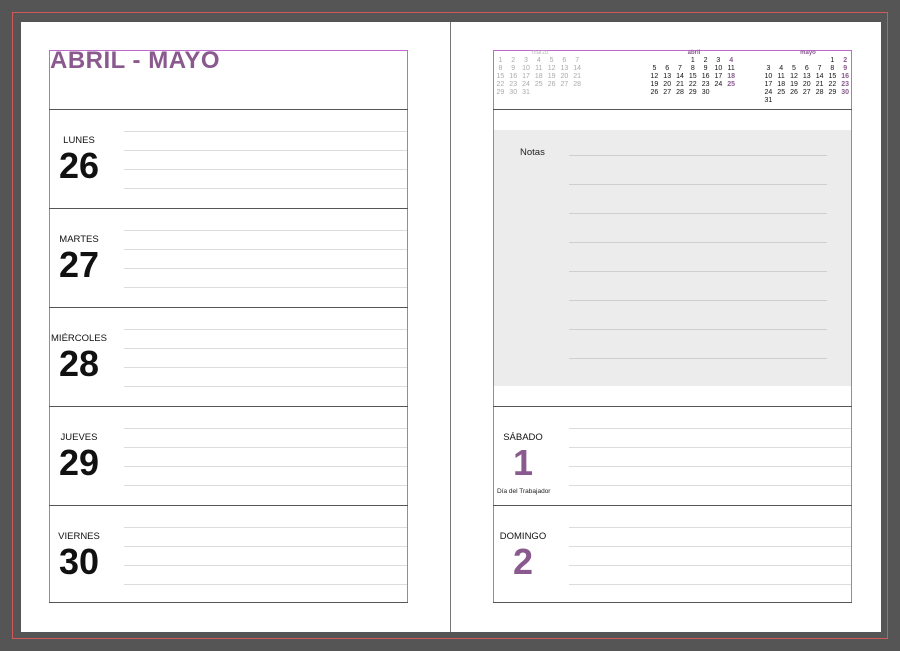 The width and height of the screenshot is (900, 651). What do you see at coordinates (845, 68) in the screenshot?
I see `mini-calendar-day: 9` at bounding box center [845, 68].